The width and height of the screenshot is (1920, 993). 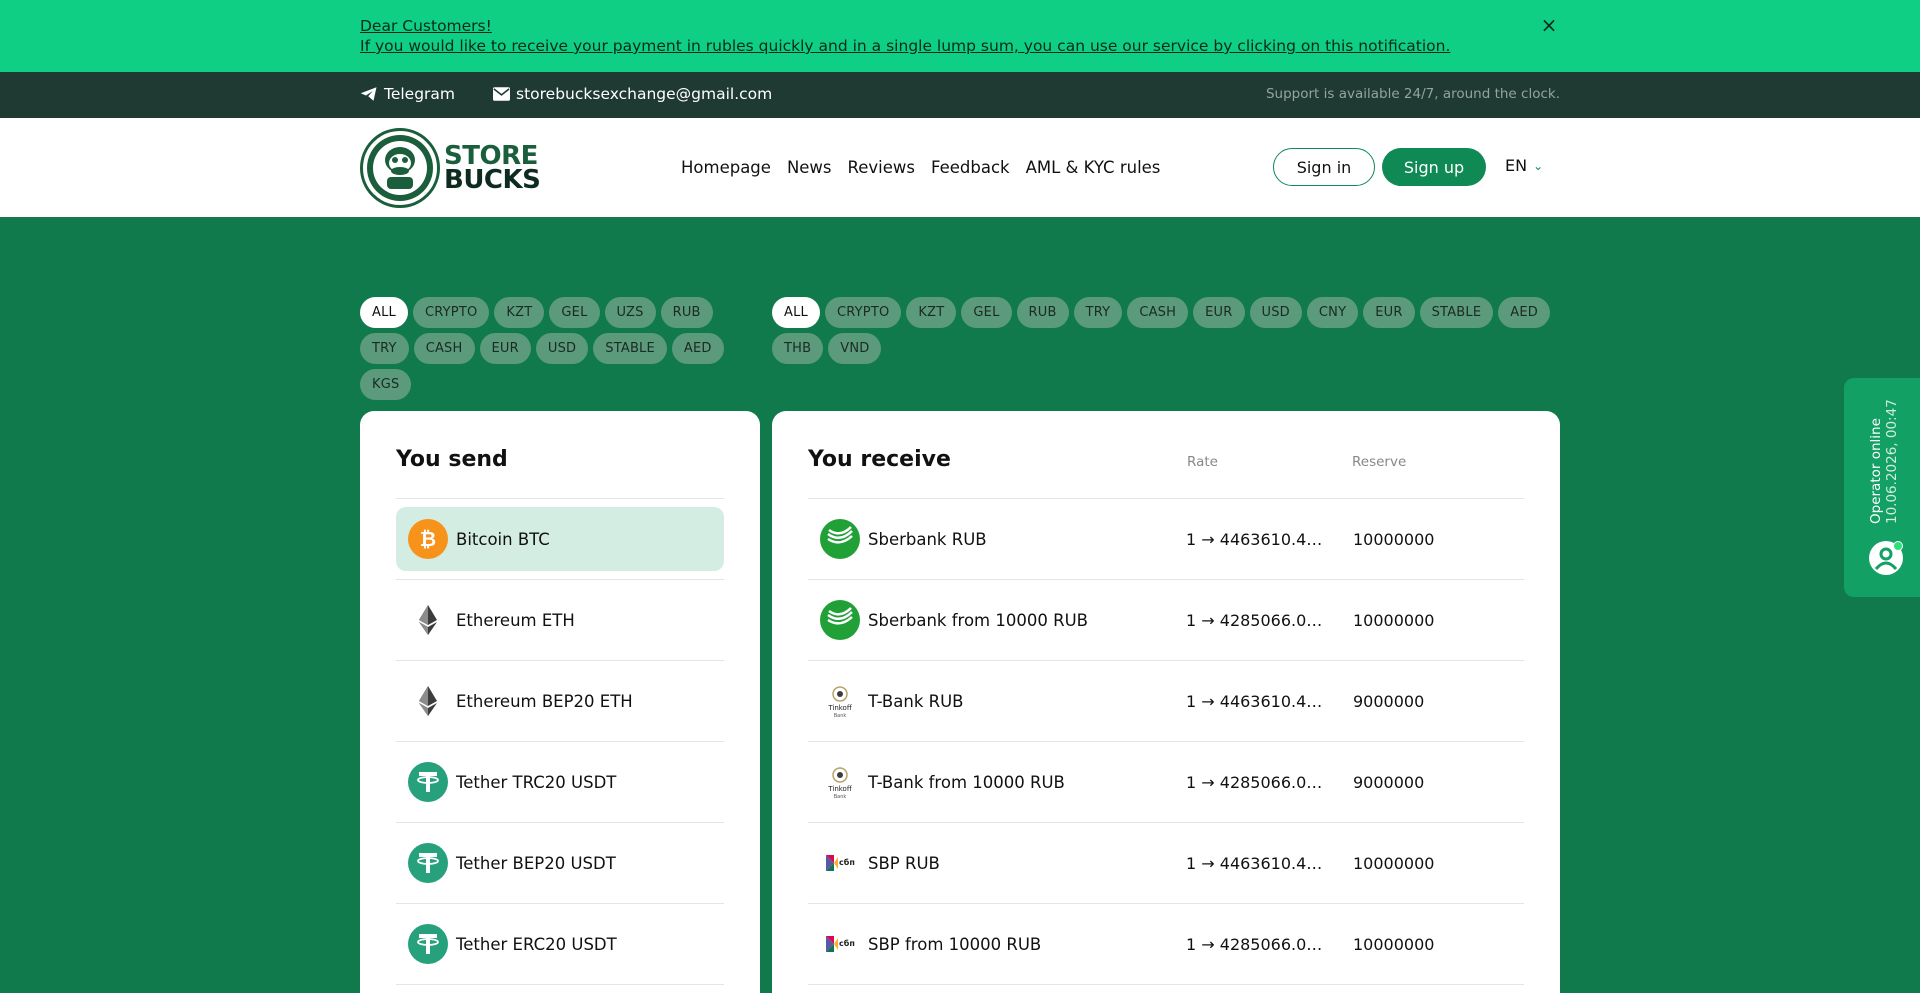 What do you see at coordinates (644, 94) in the screenshot?
I see `email-label: storebucksexchange@gmail.com` at bounding box center [644, 94].